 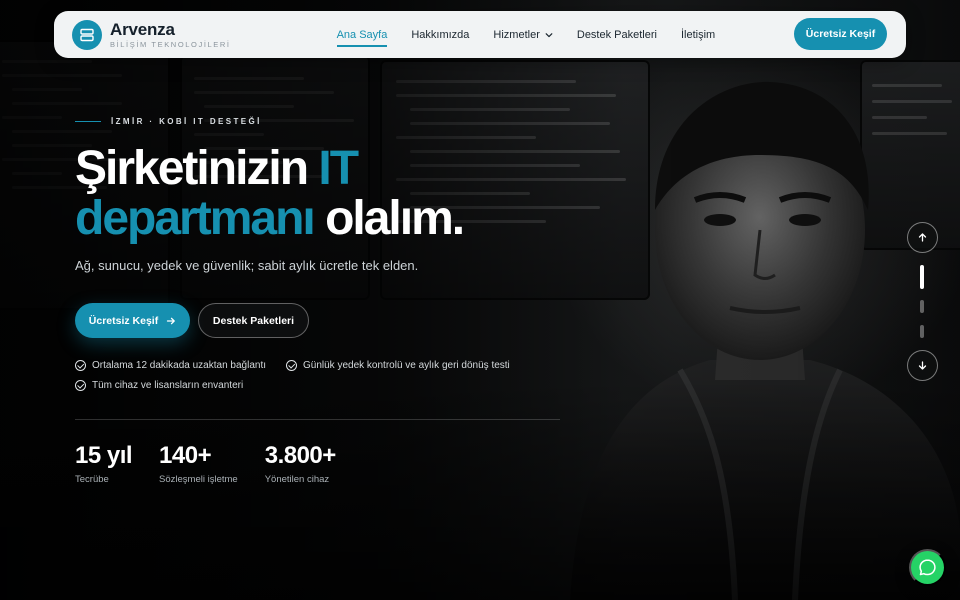 I want to click on nav-link-label: Hakkımızda, so click(x=440, y=34).